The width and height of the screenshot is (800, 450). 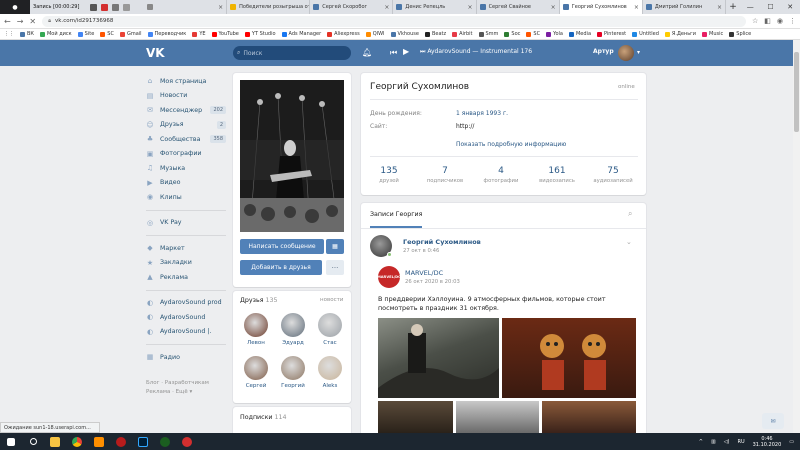 I want to click on bookmark-item: Я.Деньги, so click(x=680, y=34).